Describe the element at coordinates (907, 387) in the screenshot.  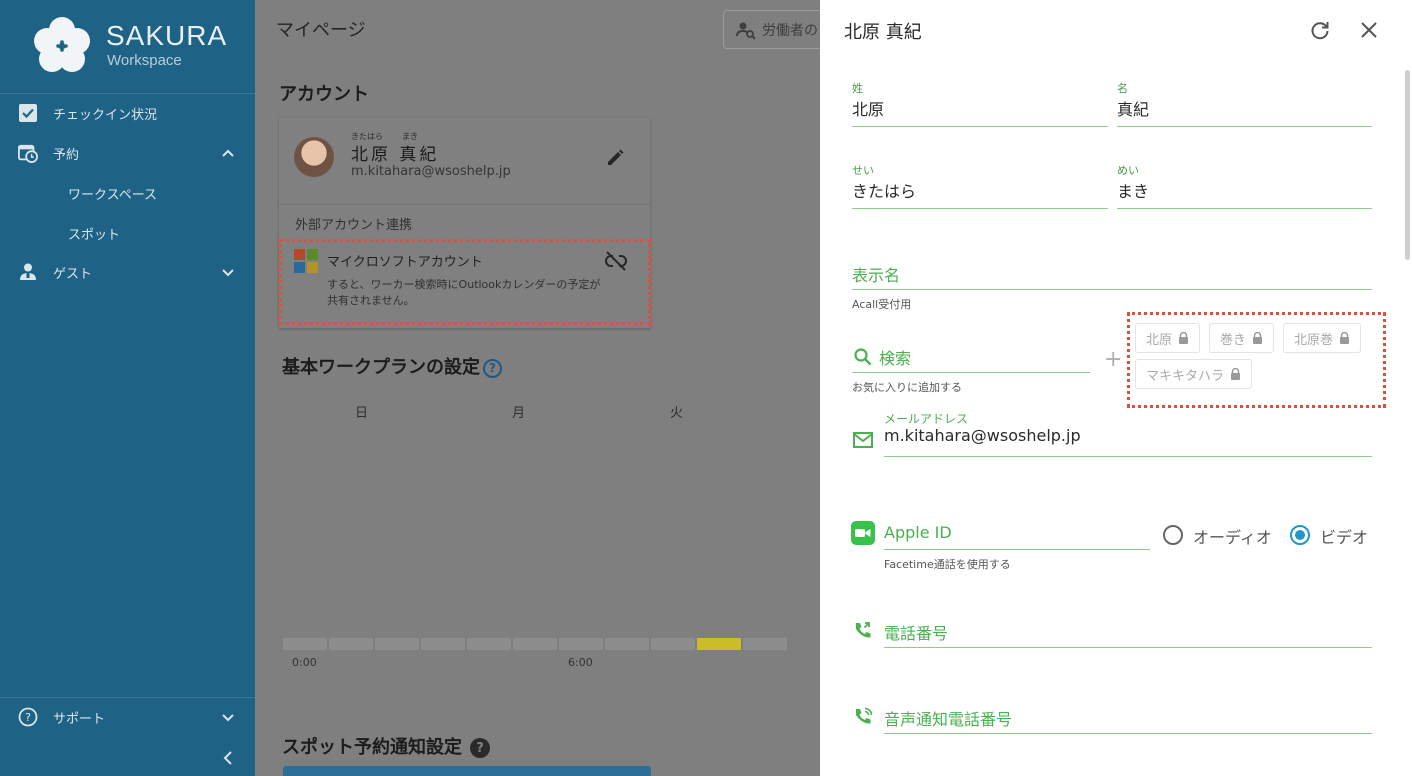
I see `search-hint: お気に入りに追加する` at that location.